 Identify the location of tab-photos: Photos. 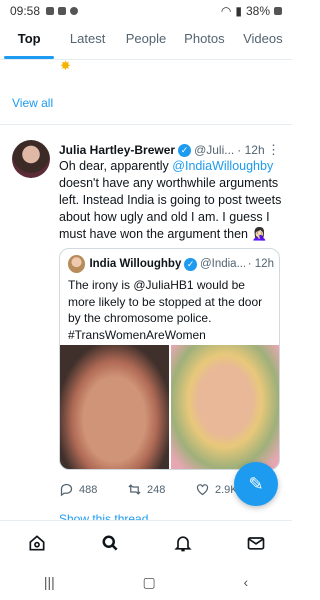
(204, 40).